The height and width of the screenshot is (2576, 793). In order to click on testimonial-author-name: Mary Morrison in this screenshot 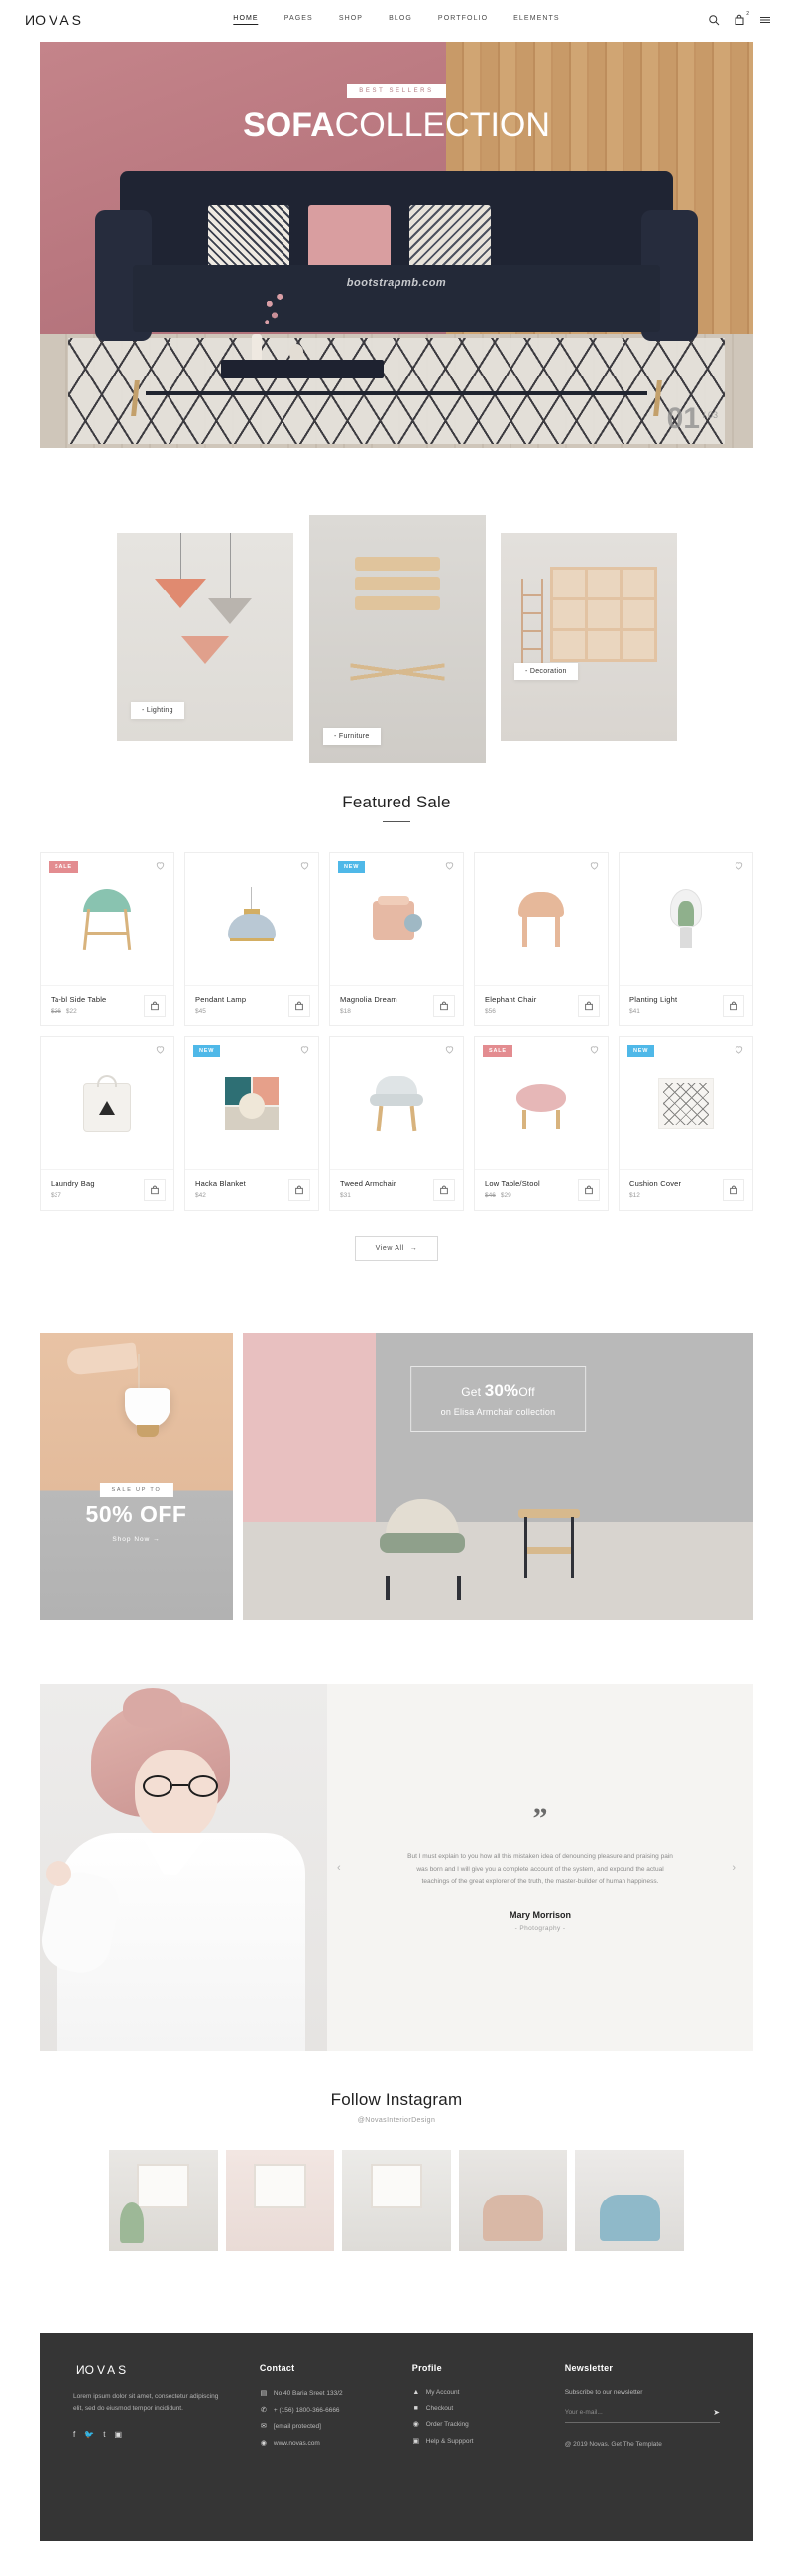, I will do `click(540, 1914)`.